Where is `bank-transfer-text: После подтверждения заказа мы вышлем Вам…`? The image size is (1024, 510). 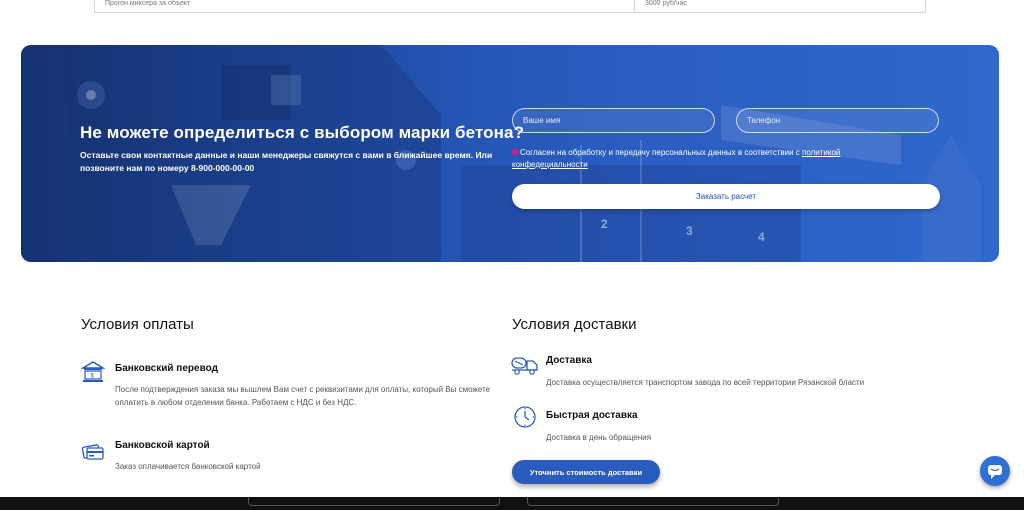
bank-transfer-text: После подтверждения заказа мы вышлем Вам… is located at coordinates (302, 396).